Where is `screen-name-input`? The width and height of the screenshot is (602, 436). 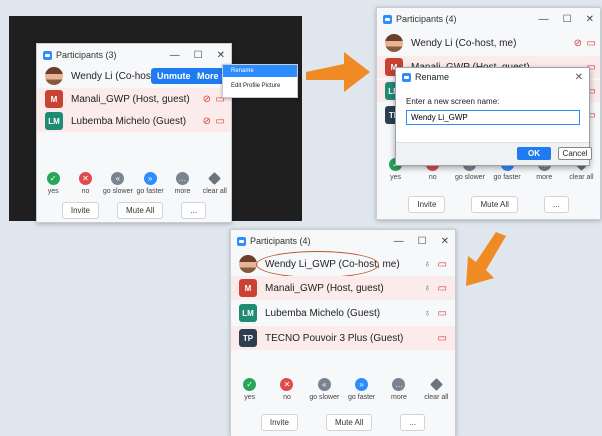 screen-name-input is located at coordinates (493, 117).